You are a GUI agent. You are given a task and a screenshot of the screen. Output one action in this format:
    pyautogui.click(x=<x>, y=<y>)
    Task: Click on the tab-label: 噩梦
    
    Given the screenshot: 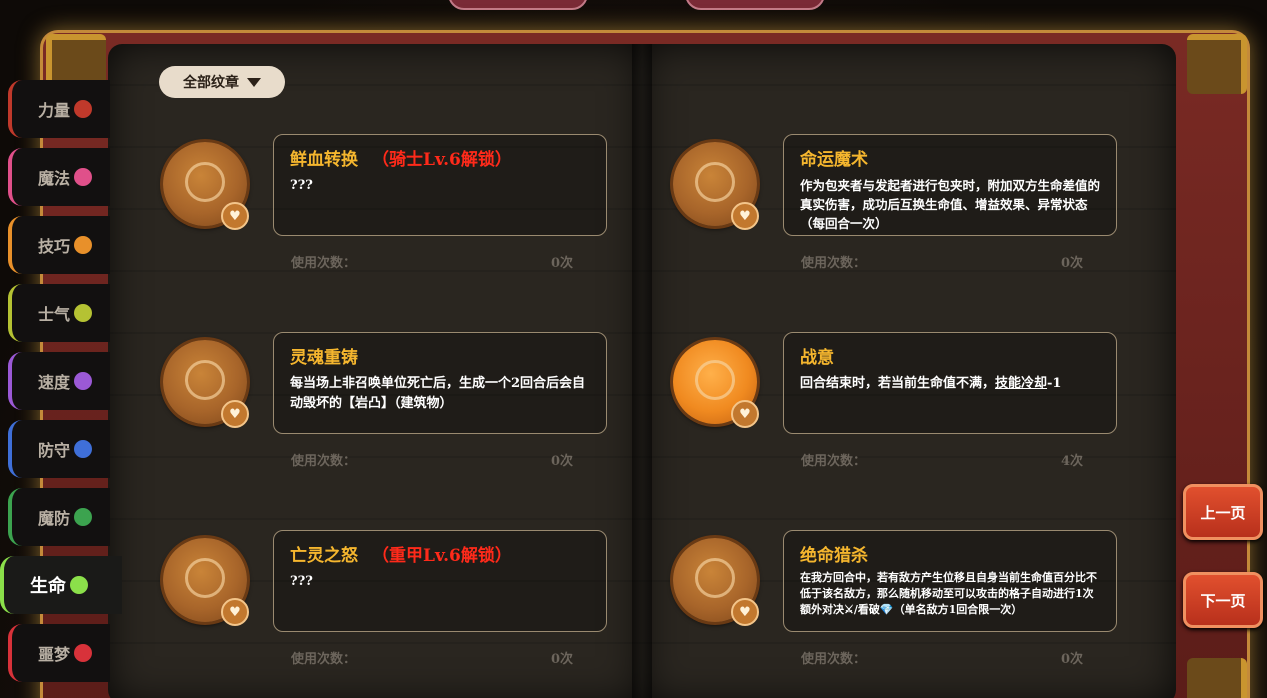 What is the action you would take?
    pyautogui.click(x=54, y=654)
    